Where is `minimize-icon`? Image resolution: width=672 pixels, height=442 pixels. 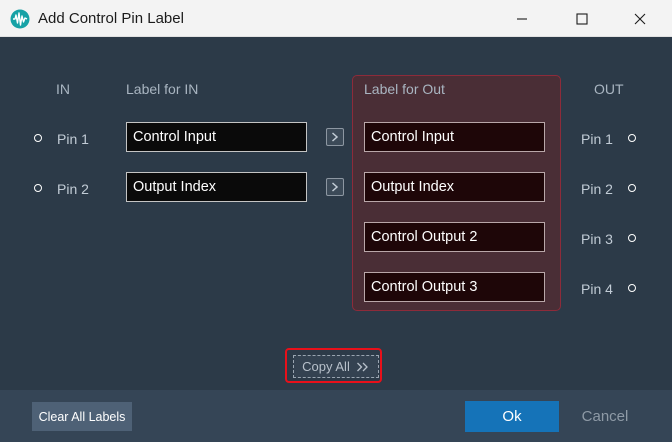 minimize-icon is located at coordinates (522, 18).